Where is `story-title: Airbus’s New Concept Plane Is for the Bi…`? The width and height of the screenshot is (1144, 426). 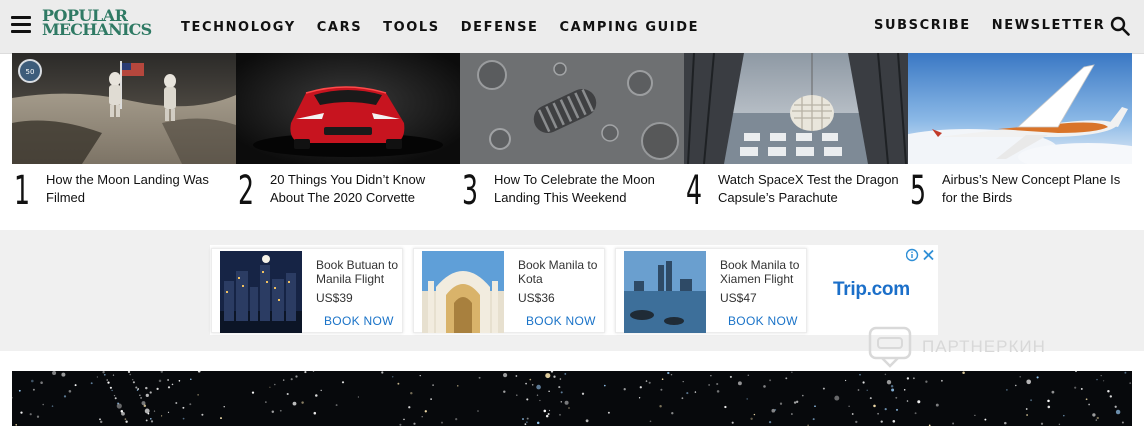
story-title: Airbus’s New Concept Plane Is for the Bi… is located at coordinates (1035, 189).